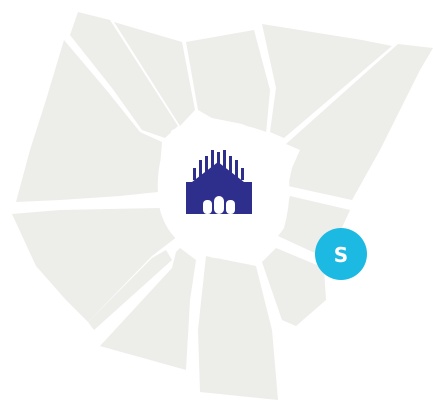  I want to click on district-north-central, so click(228, 82).